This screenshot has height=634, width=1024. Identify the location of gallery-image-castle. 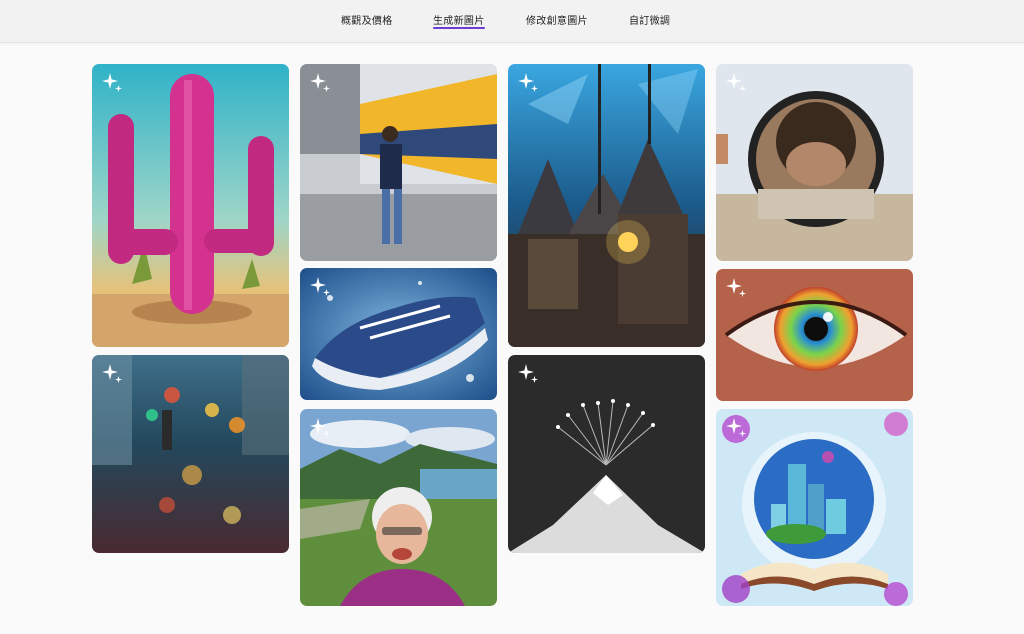
(606, 205).